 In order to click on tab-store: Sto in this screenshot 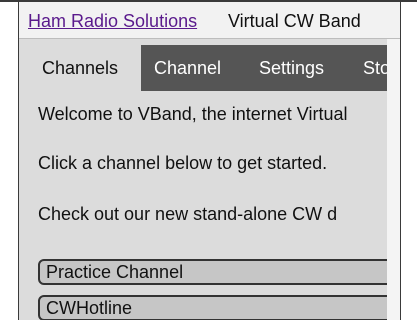, I will do `click(375, 68)`.